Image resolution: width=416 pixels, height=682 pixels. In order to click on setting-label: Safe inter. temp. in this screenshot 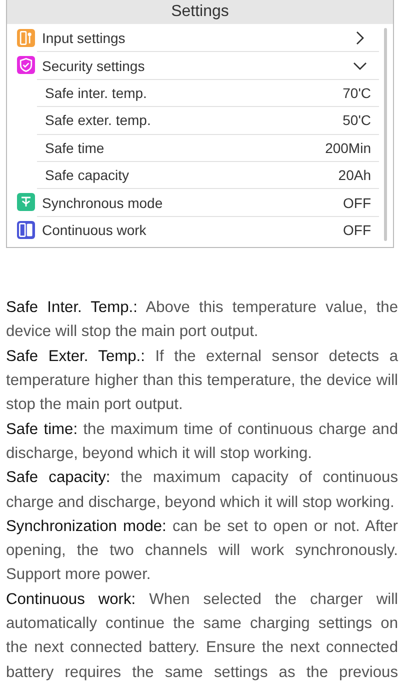, I will do `click(96, 92)`.